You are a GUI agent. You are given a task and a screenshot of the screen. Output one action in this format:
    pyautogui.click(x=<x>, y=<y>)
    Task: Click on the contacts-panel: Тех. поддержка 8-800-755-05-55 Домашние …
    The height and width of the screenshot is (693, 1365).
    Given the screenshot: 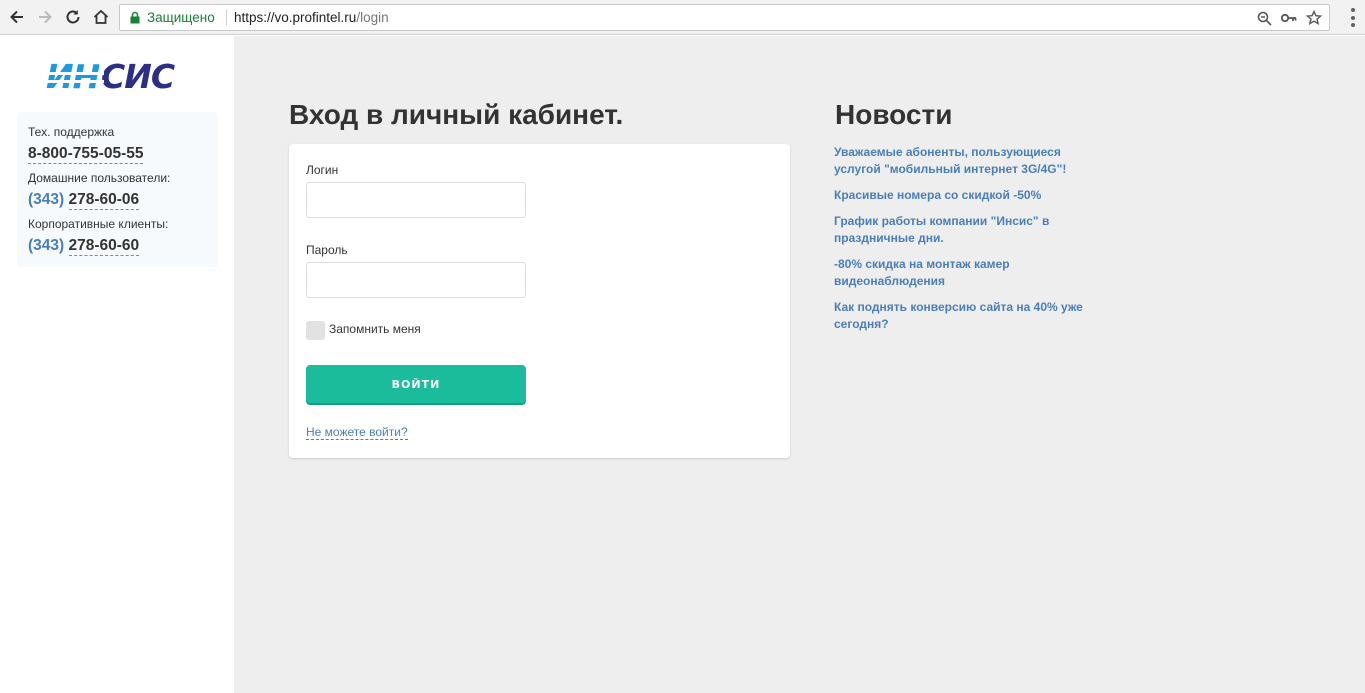 What is the action you would take?
    pyautogui.click(x=117, y=189)
    